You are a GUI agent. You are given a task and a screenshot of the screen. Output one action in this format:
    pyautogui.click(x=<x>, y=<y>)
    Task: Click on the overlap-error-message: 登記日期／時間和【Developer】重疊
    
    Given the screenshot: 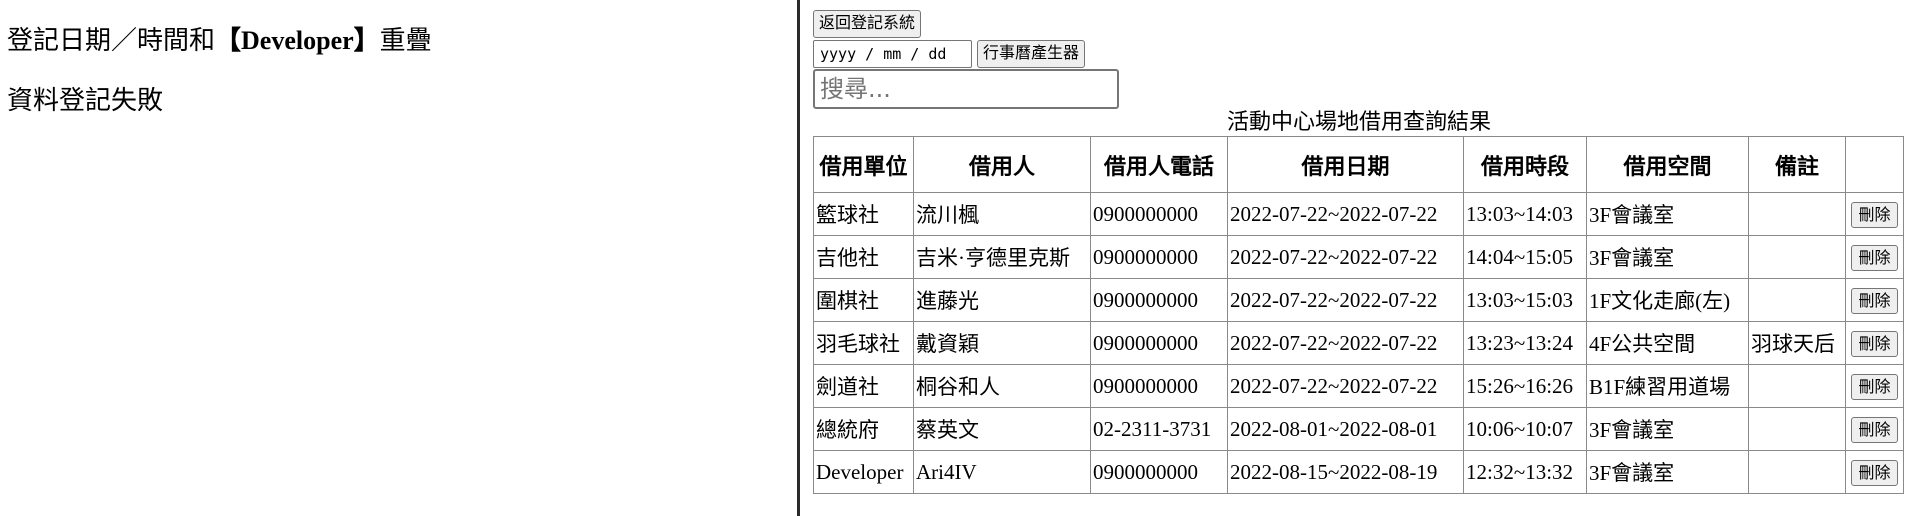 What is the action you would take?
    pyautogui.click(x=219, y=38)
    